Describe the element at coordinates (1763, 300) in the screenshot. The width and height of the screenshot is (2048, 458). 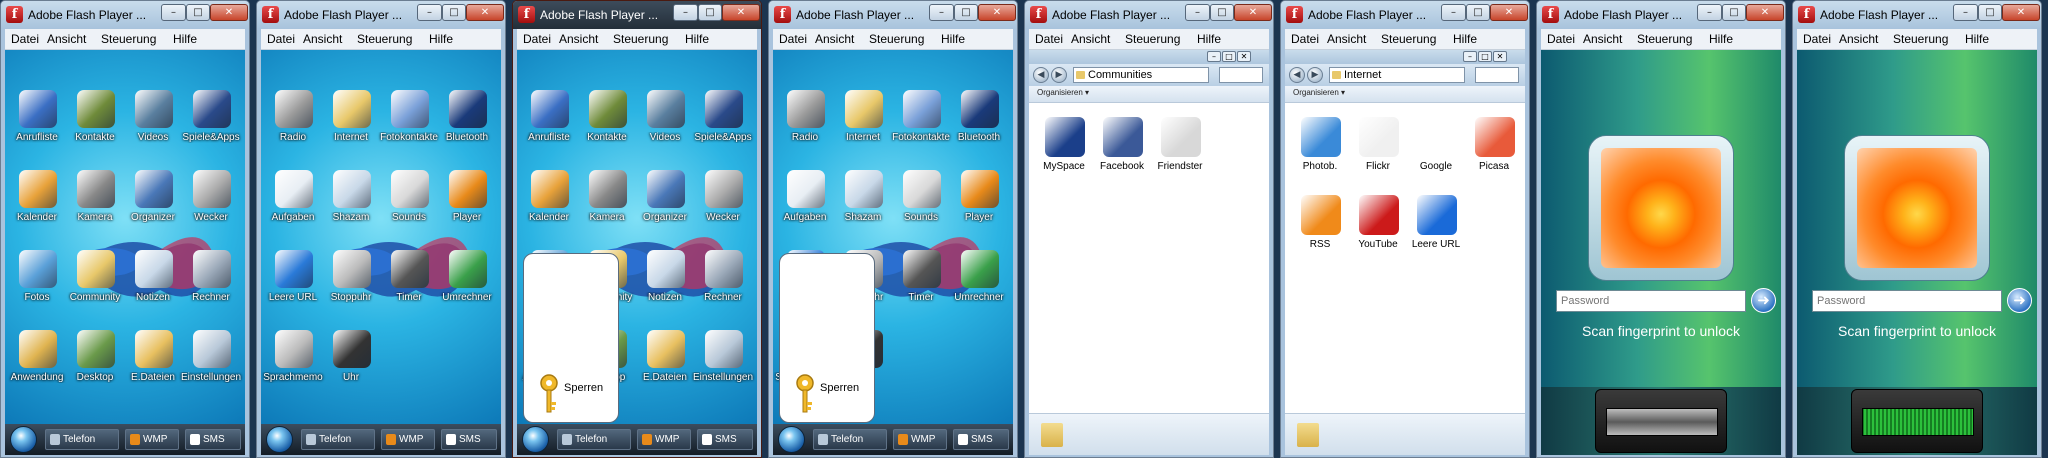
I see `submit-arrow-button: ➜` at that location.